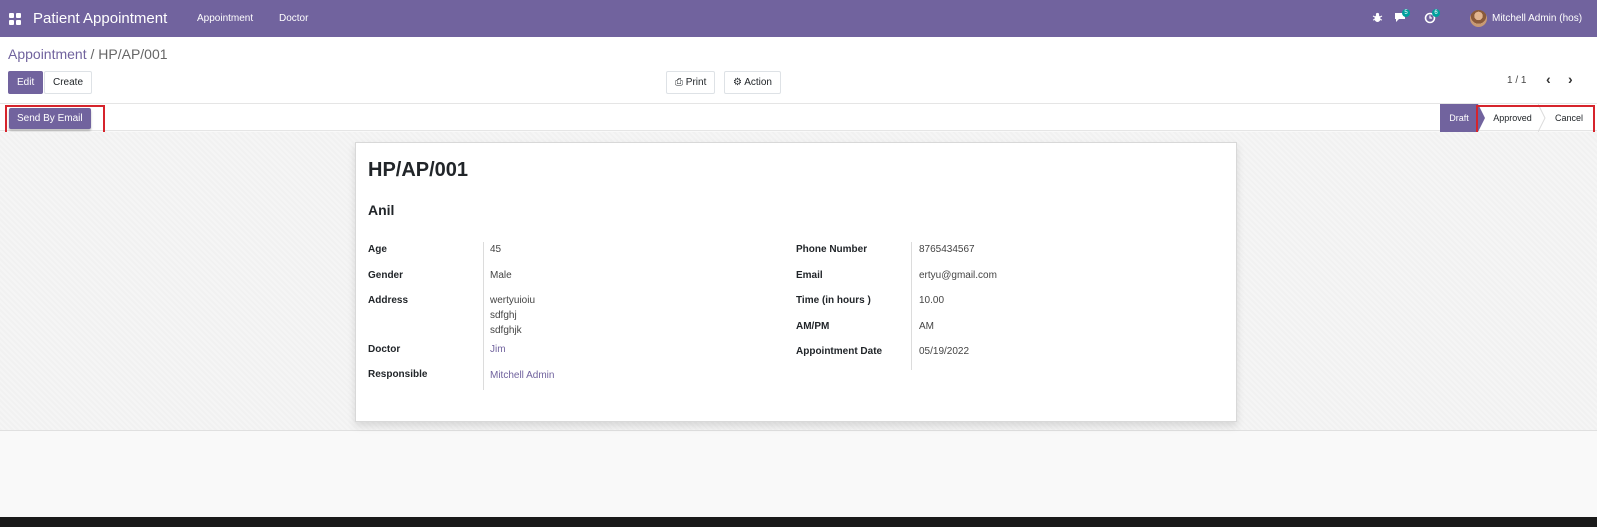  What do you see at coordinates (758, 82) in the screenshot?
I see `action-button-label: Action` at bounding box center [758, 82].